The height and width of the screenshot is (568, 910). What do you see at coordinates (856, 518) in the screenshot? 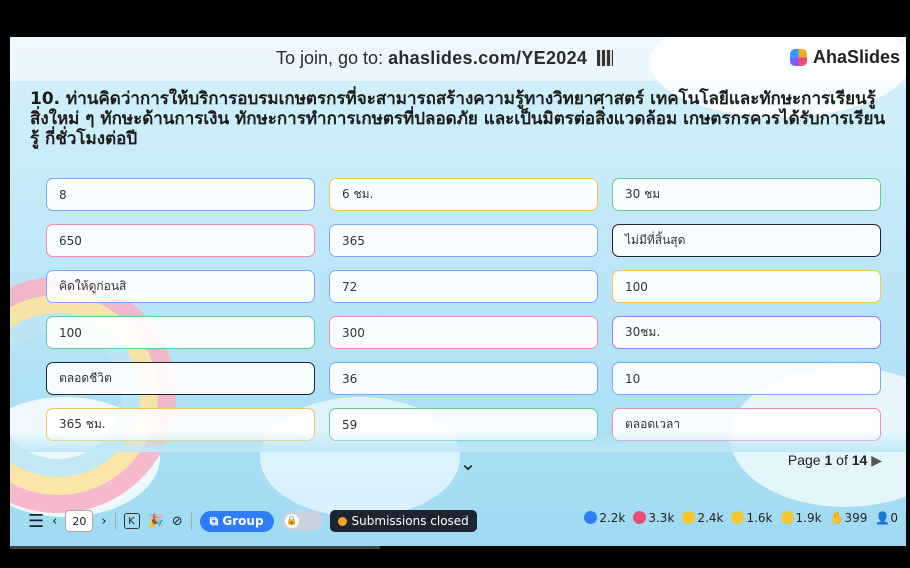
I see `hands-count: 399` at bounding box center [856, 518].